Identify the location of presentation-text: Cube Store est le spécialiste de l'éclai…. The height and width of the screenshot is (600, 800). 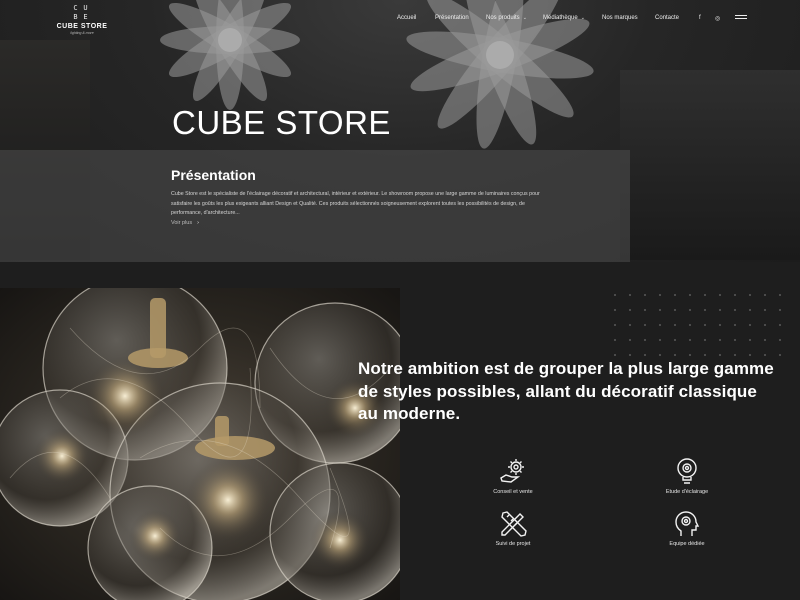
(355, 204).